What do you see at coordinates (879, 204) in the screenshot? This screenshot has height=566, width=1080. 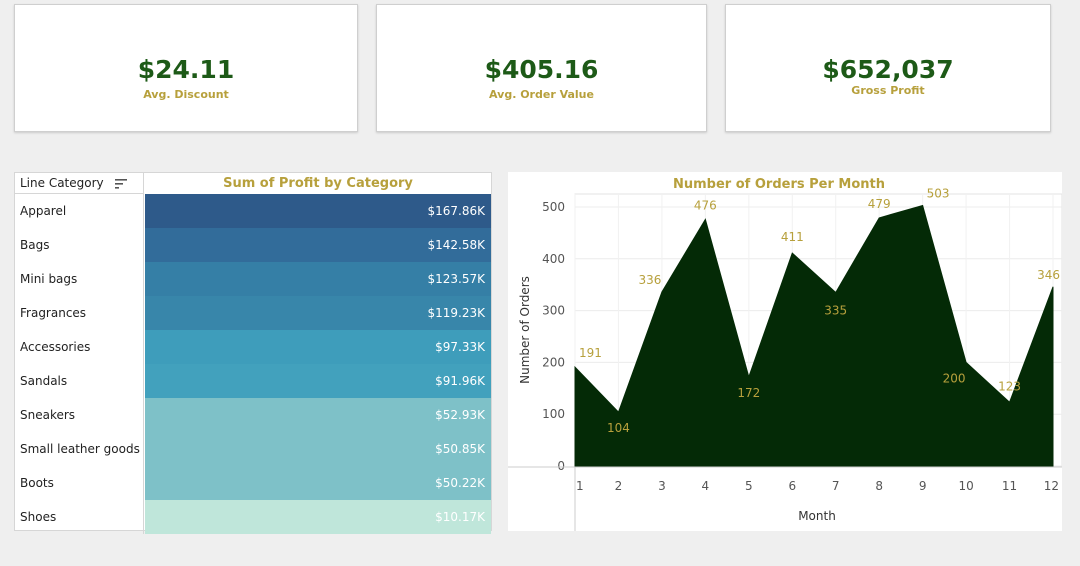 I see `data-label: 479` at bounding box center [879, 204].